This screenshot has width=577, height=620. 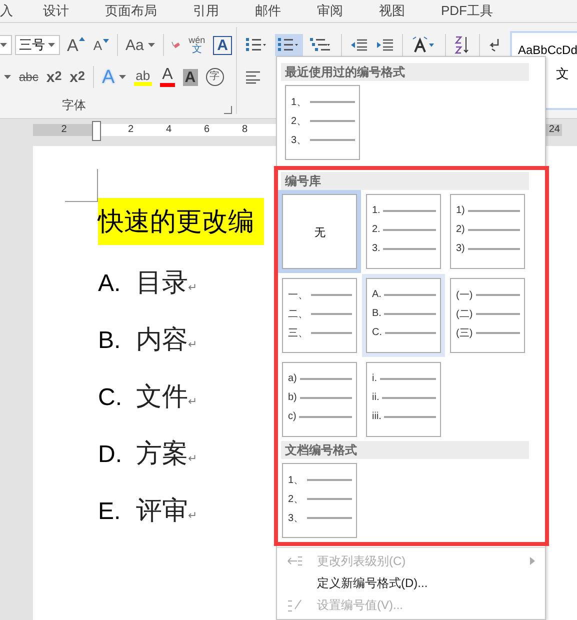 I want to click on character-shading-button: A, so click(x=190, y=77).